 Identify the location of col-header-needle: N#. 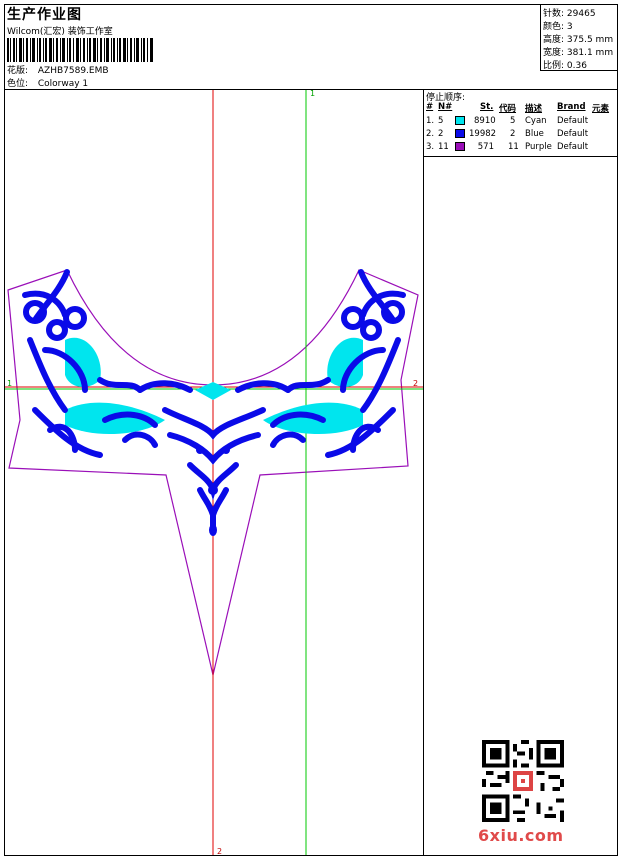
(445, 107).